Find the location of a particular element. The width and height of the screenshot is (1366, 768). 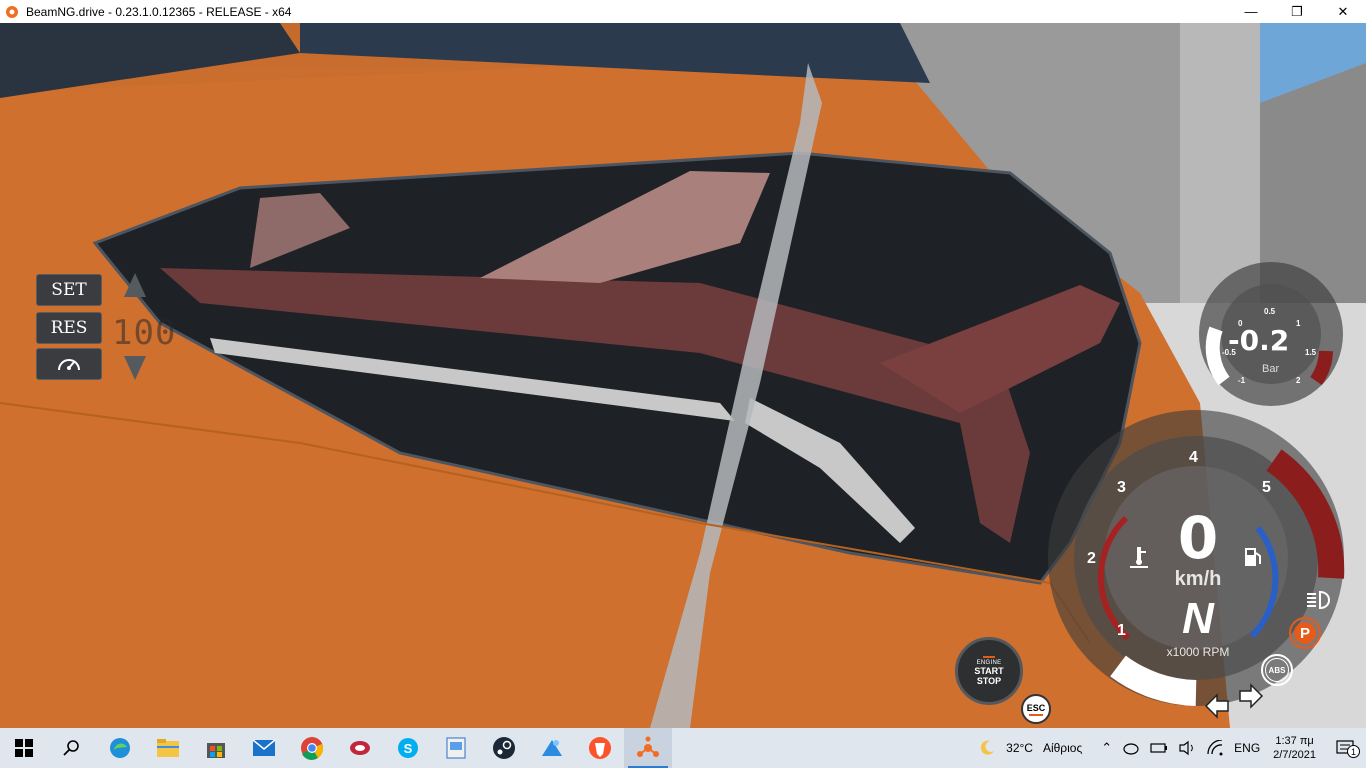

boost-unit: Bar is located at coordinates (1271, 369).